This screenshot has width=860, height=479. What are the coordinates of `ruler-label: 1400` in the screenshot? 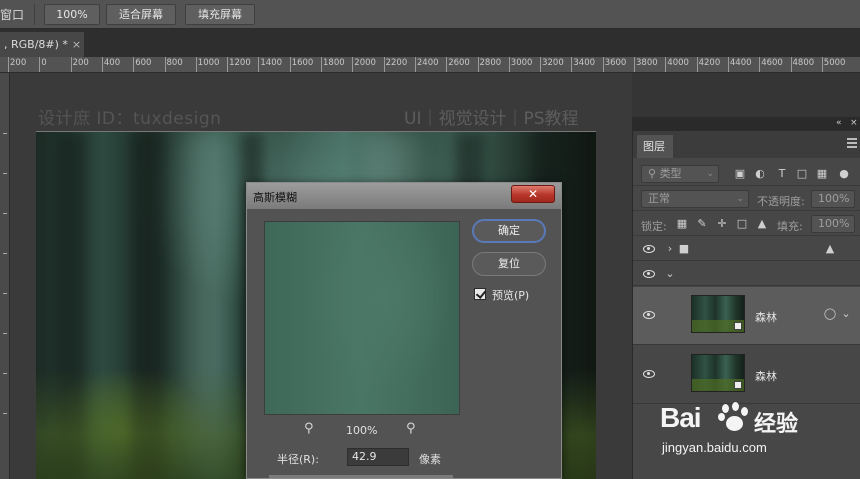 It's located at (271, 63).